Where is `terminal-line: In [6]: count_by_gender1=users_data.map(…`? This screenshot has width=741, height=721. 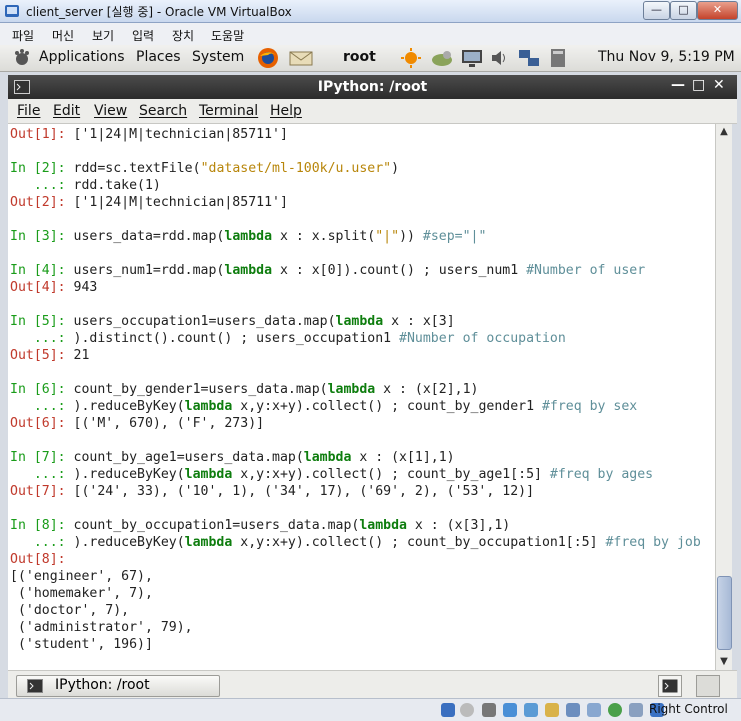 terminal-line: In [6]: count_by_gender1=users_data.map(… is located at coordinates (244, 389).